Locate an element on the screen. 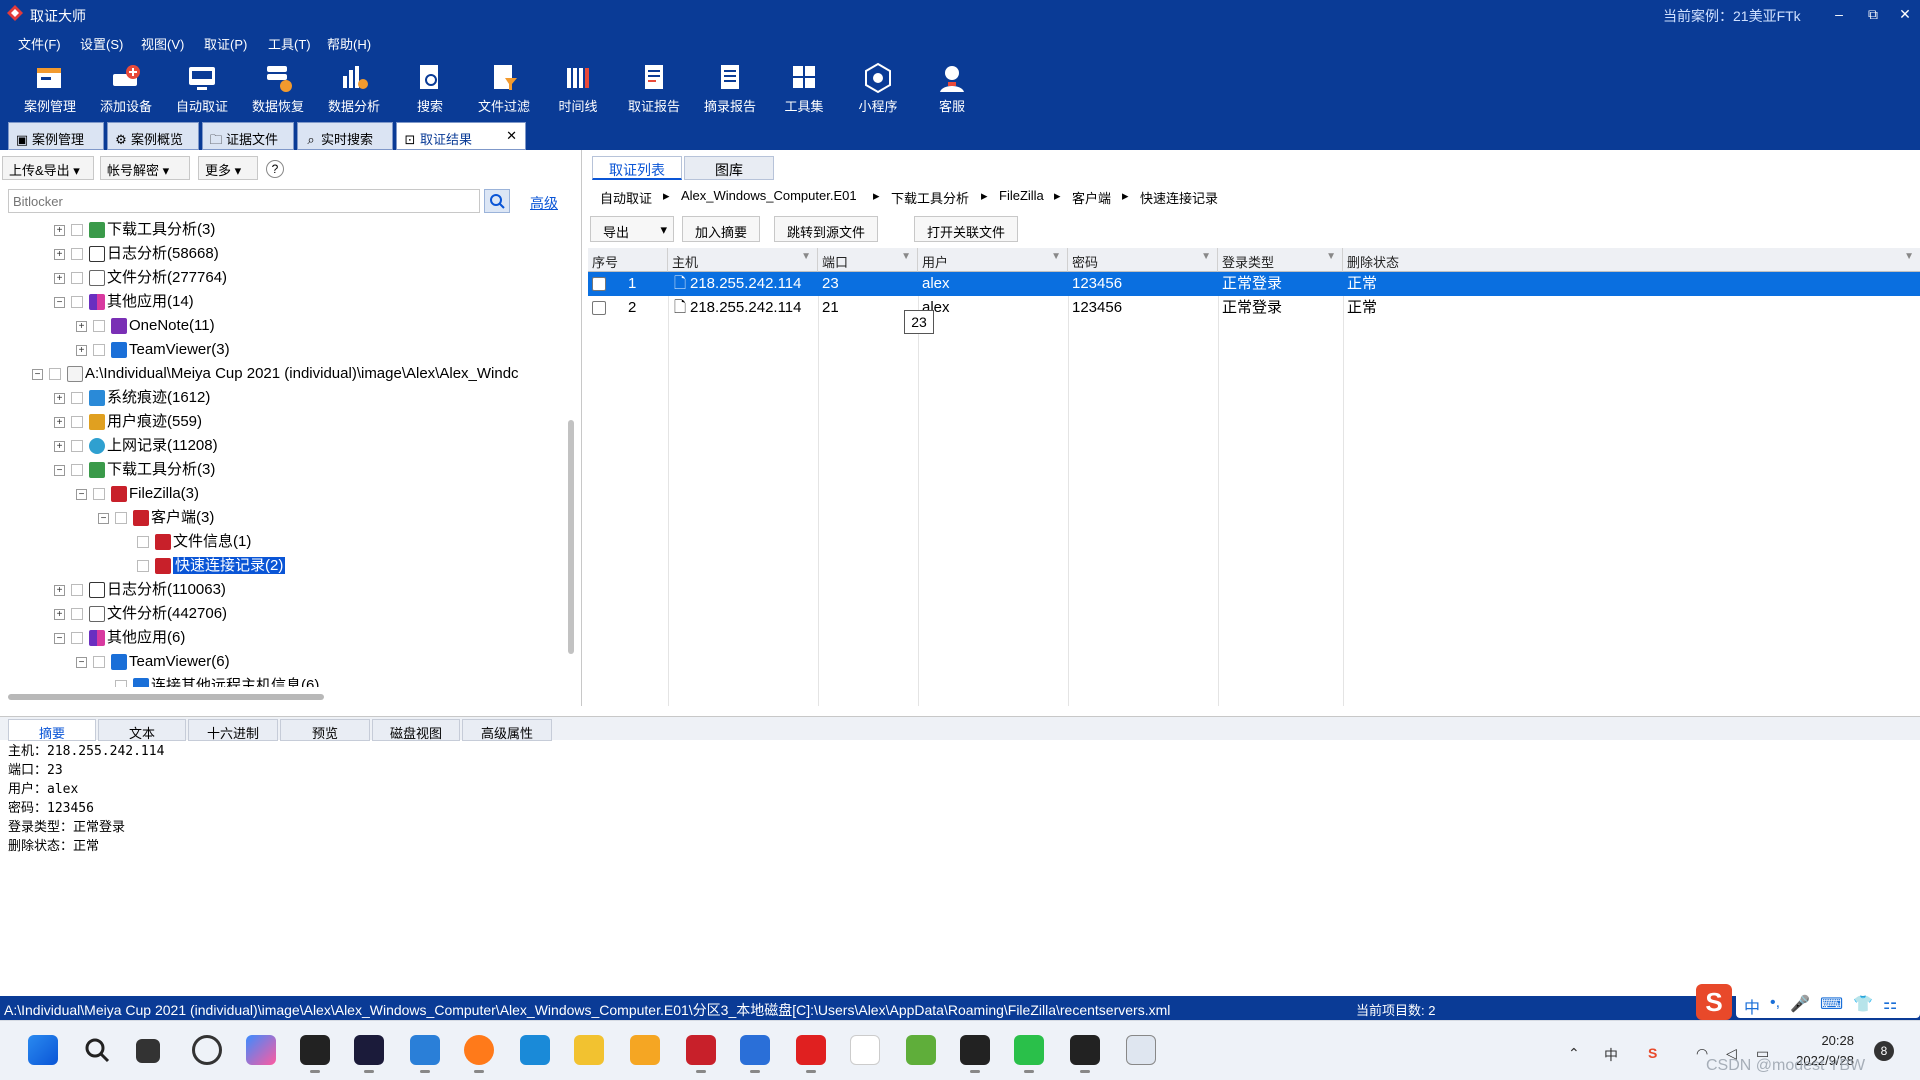 The image size is (1920, 1080). tab-advanced-properties: 高级属性 is located at coordinates (507, 730).